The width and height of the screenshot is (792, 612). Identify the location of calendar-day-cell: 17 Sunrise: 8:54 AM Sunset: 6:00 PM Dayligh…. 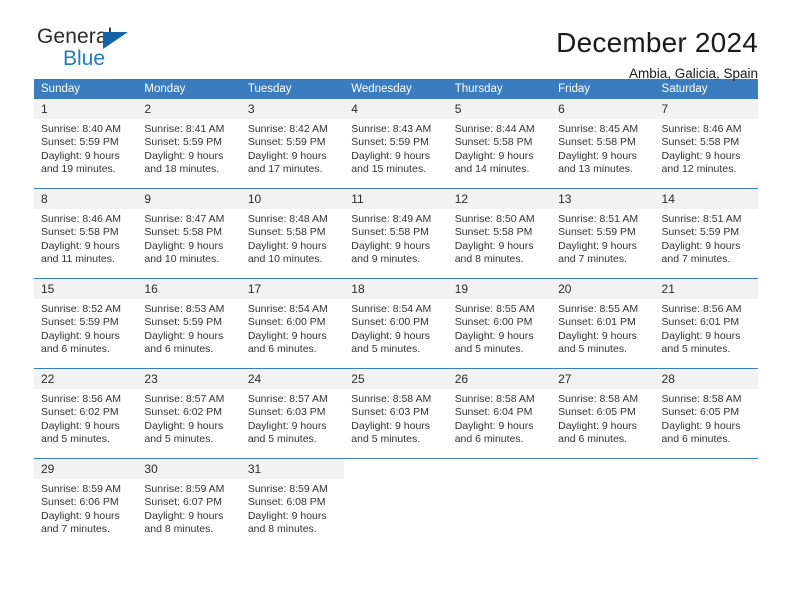
(292, 323).